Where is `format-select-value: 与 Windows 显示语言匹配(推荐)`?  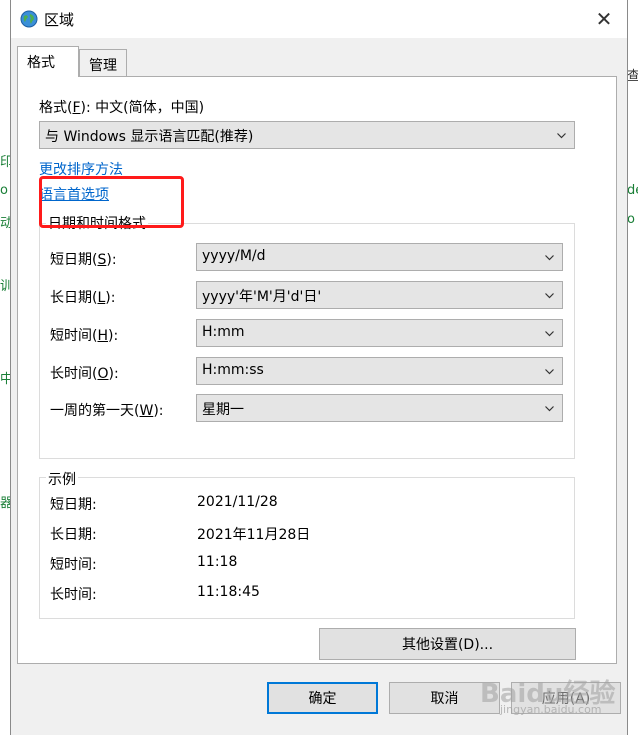
format-select-value: 与 Windows 显示语言匹配(推荐) is located at coordinates (149, 137).